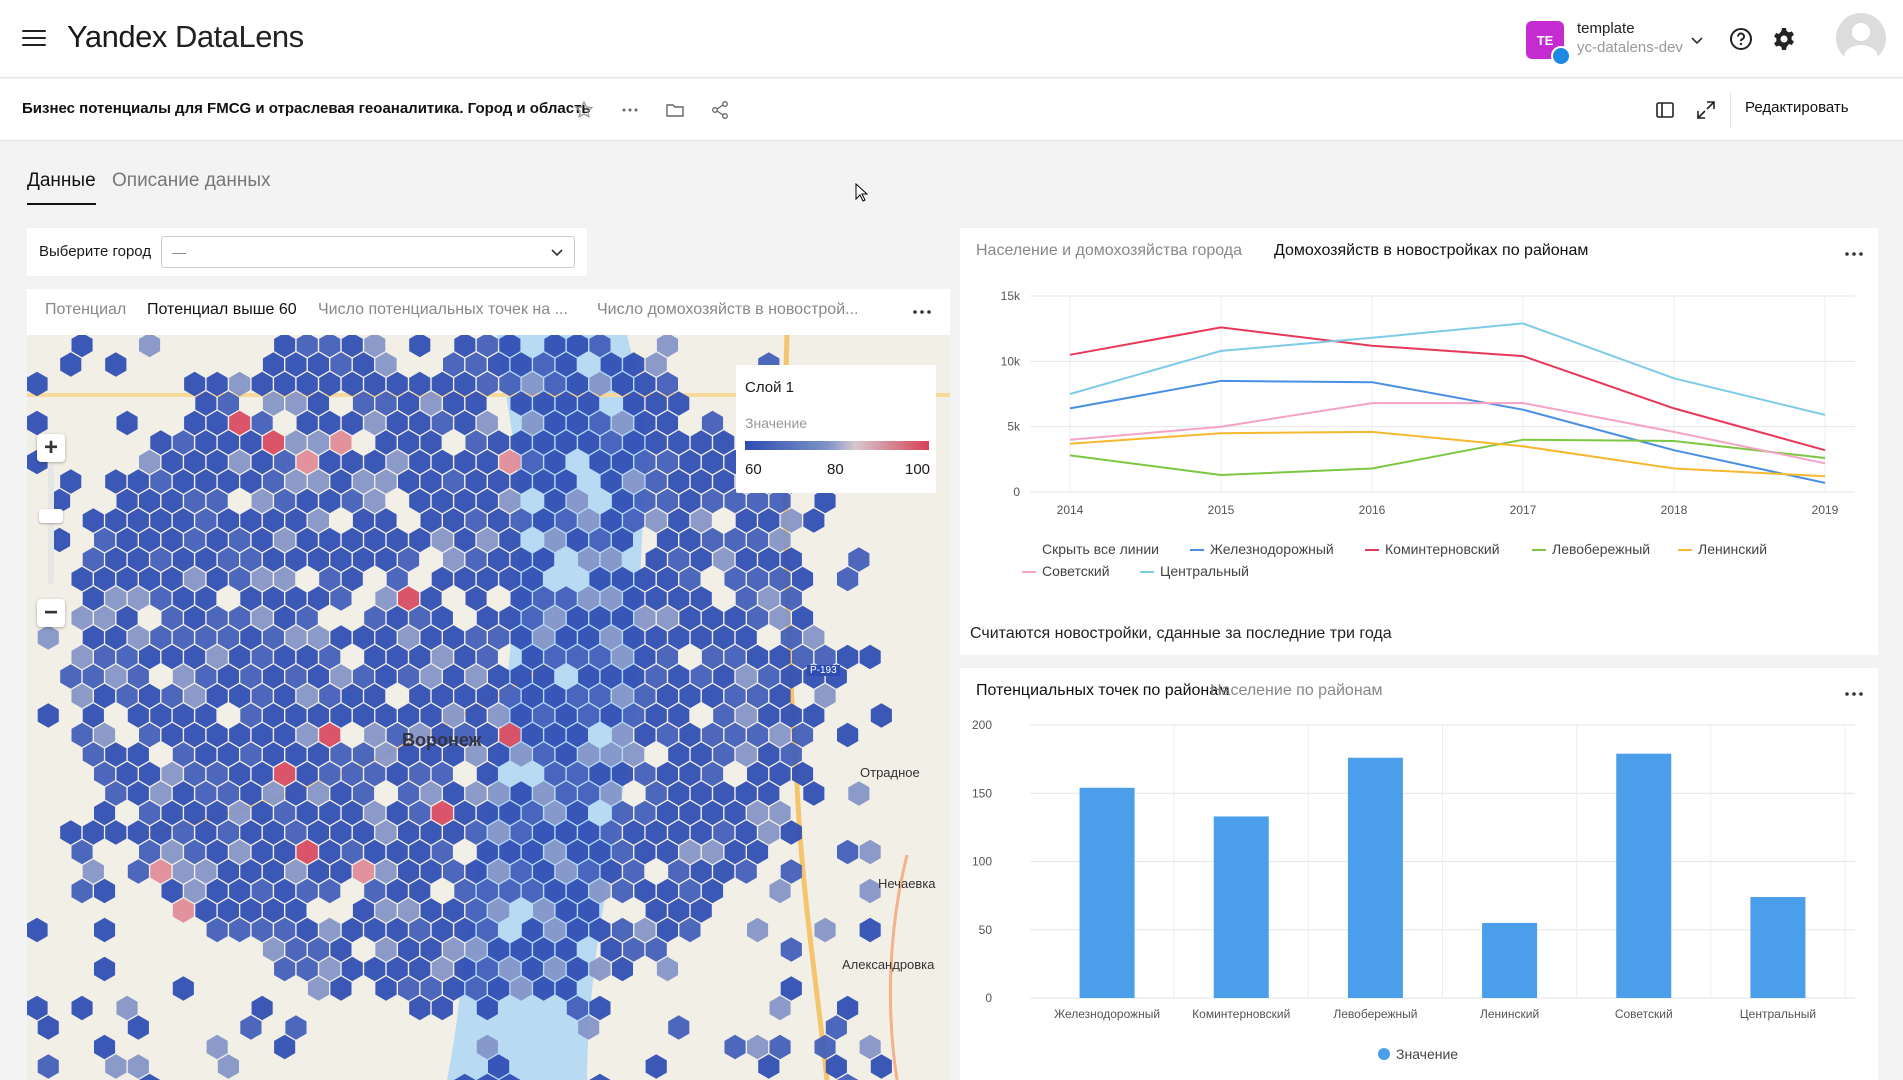 This screenshot has width=1903, height=1080. I want to click on line-series, so click(1447, 369).